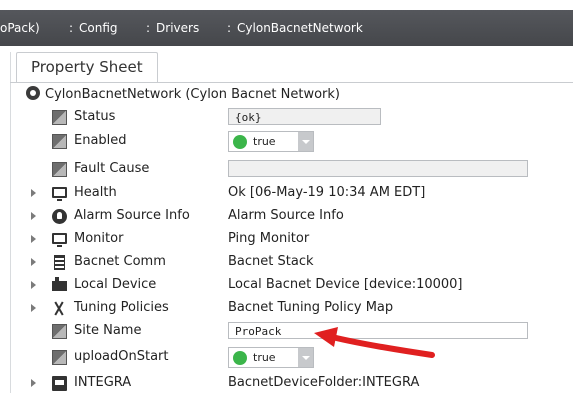 The height and width of the screenshot is (395, 573). What do you see at coordinates (120, 261) in the screenshot?
I see `property-name: Bacnet Comm` at bounding box center [120, 261].